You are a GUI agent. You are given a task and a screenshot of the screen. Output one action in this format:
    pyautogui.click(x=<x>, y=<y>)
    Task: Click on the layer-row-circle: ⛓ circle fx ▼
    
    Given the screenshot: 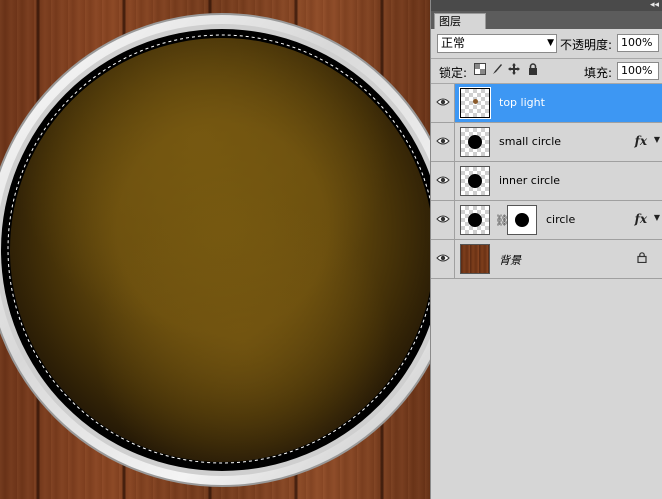 What is the action you would take?
    pyautogui.click(x=546, y=220)
    